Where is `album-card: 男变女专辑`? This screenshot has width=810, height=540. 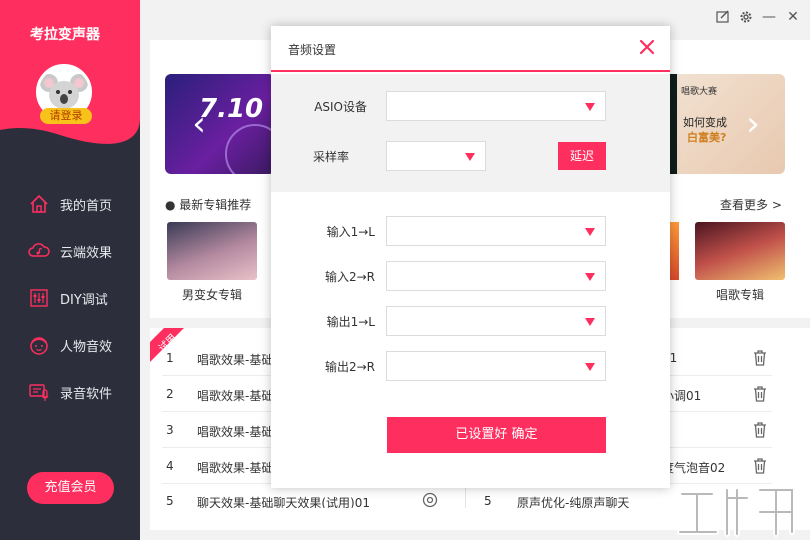
album-card: 男变女专辑 is located at coordinates (212, 262).